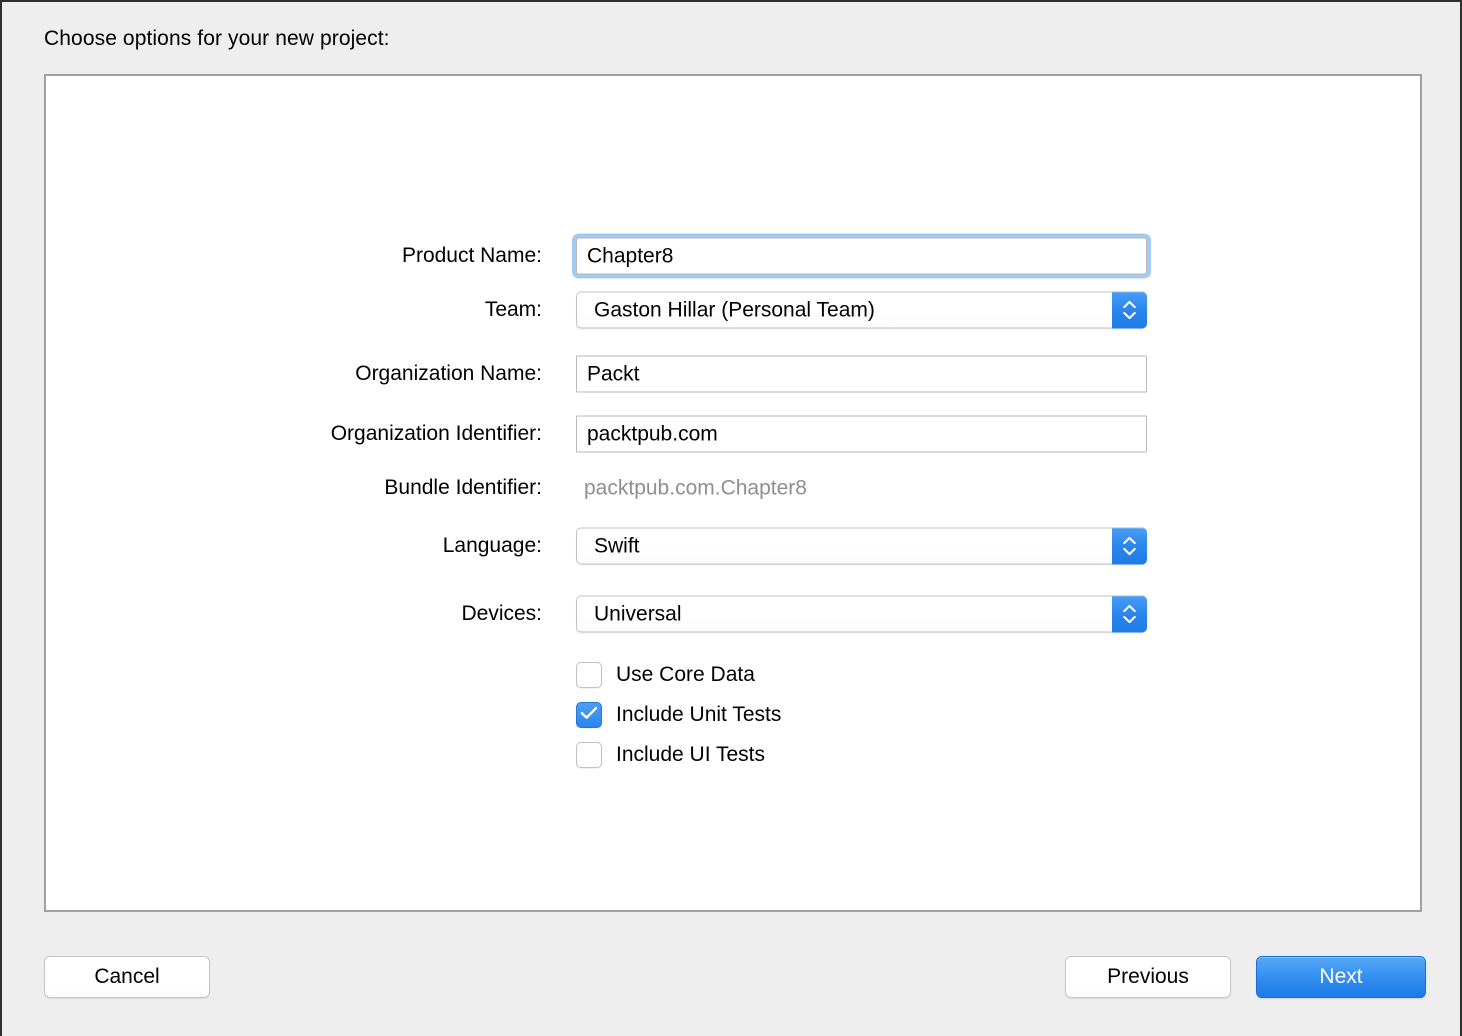 This screenshot has height=1036, width=1462. What do you see at coordinates (638, 613) in the screenshot?
I see `devices-select-value: Universal` at bounding box center [638, 613].